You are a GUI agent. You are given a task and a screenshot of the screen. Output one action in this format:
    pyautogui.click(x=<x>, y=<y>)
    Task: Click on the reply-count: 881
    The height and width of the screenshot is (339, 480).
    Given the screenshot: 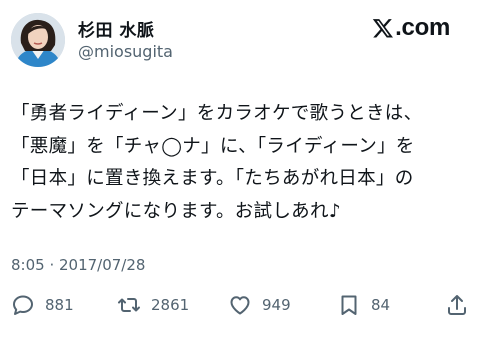 What is the action you would take?
    pyautogui.click(x=59, y=305)
    